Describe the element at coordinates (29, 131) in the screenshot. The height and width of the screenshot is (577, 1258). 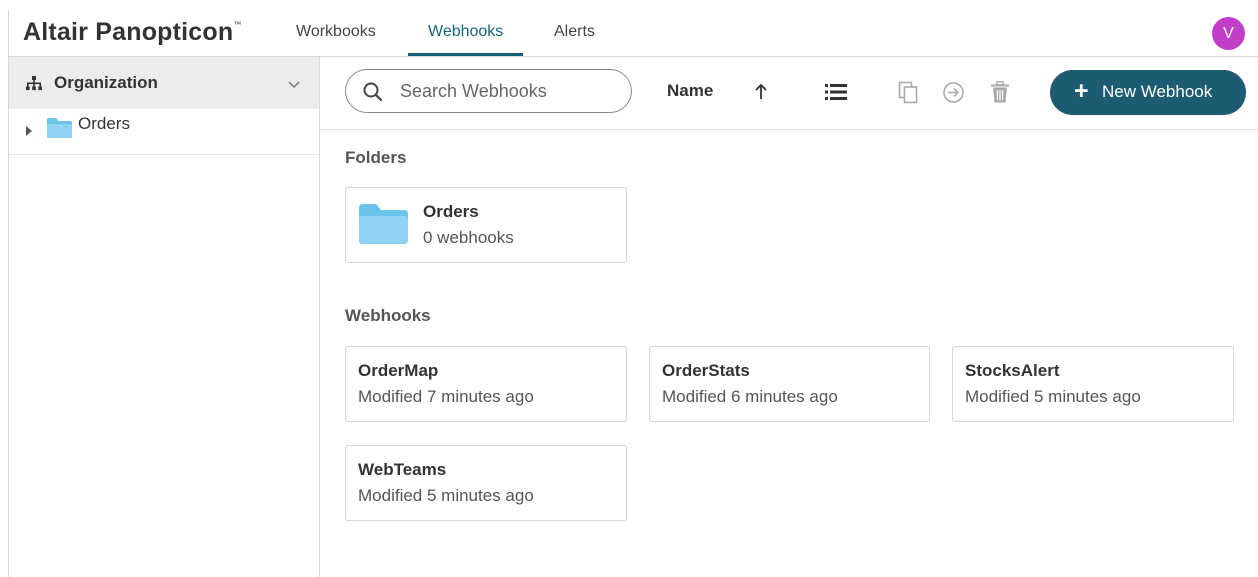
I see `expand-caret-icon` at that location.